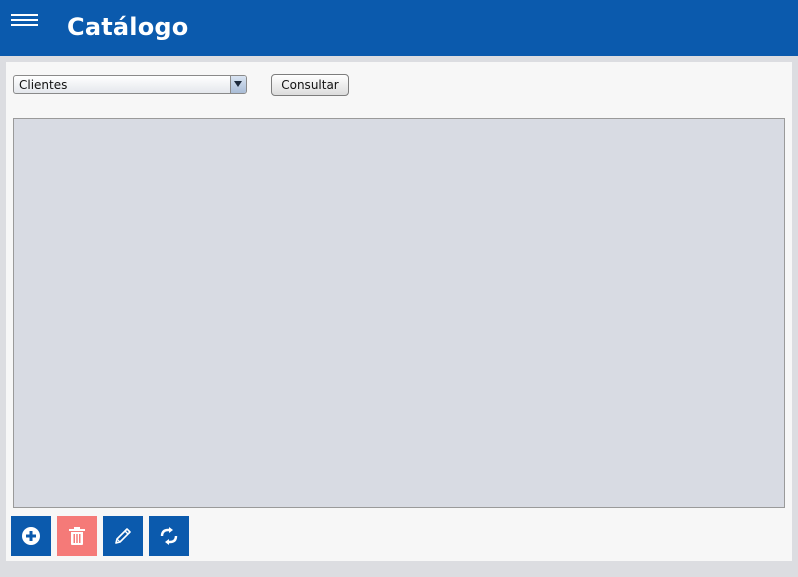 This screenshot has height=577, width=798. What do you see at coordinates (128, 27) in the screenshot?
I see `page-title: Catálogo` at bounding box center [128, 27].